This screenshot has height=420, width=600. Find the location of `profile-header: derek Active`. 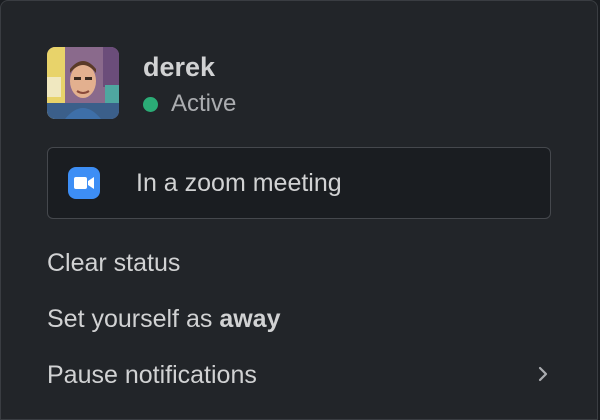

profile-header: derek Active is located at coordinates (141, 83).